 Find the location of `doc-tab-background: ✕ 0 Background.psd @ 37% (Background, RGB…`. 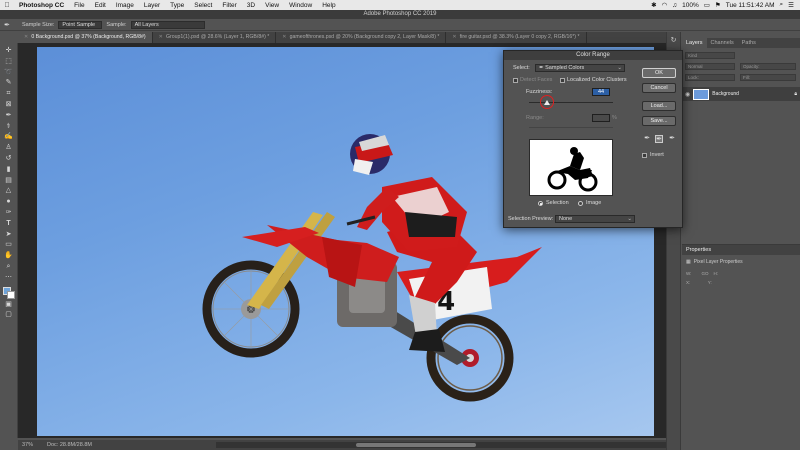

doc-tab-background: ✕ 0 Background.psd @ 37% (Background, RGB… is located at coordinates (85, 37).